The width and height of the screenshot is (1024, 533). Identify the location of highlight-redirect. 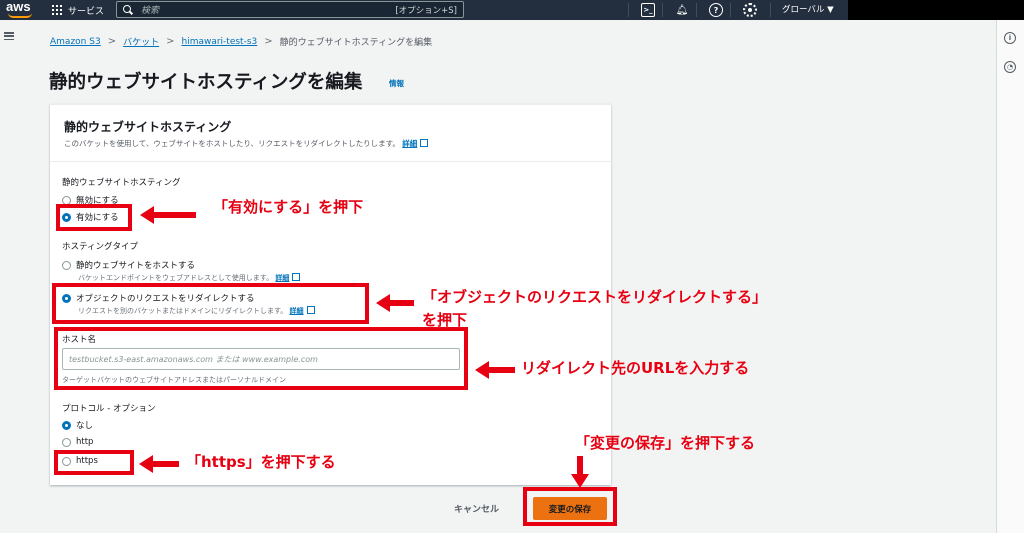
(210, 303).